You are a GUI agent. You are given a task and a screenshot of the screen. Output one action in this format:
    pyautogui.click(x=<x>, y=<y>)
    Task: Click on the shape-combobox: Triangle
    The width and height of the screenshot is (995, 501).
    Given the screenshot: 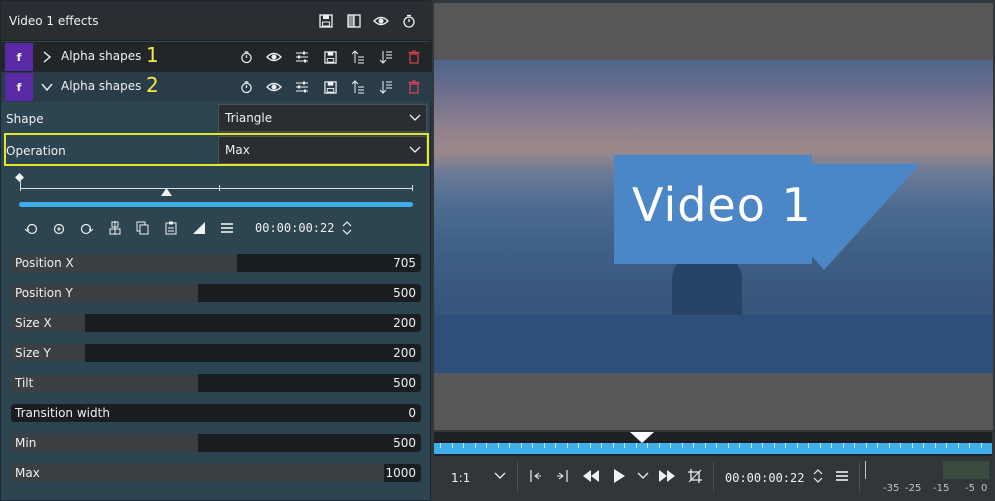 What is the action you would take?
    pyautogui.click(x=322, y=118)
    